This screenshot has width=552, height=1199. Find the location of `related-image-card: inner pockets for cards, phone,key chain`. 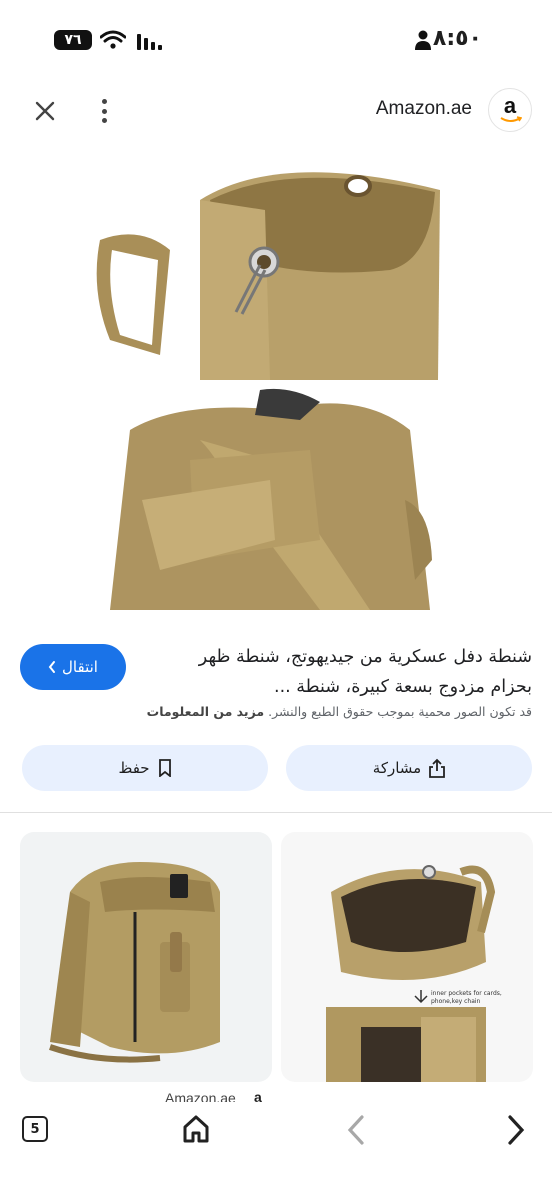

related-image-card: inner pockets for cards, phone,key chain is located at coordinates (407, 957).